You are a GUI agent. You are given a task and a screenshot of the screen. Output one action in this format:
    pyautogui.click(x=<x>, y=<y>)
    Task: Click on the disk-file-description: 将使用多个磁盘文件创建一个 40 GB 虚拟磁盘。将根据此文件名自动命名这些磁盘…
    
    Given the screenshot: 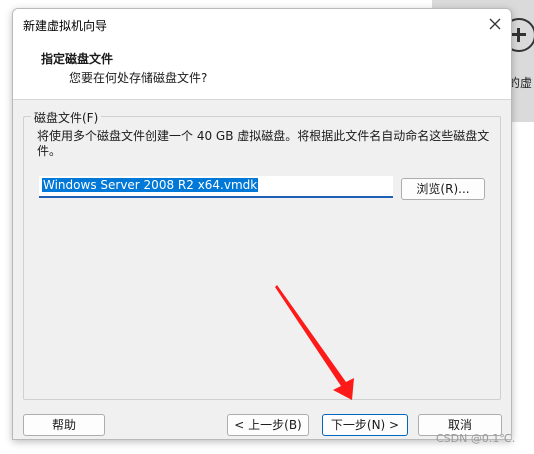 What is the action you would take?
    pyautogui.click(x=263, y=143)
    